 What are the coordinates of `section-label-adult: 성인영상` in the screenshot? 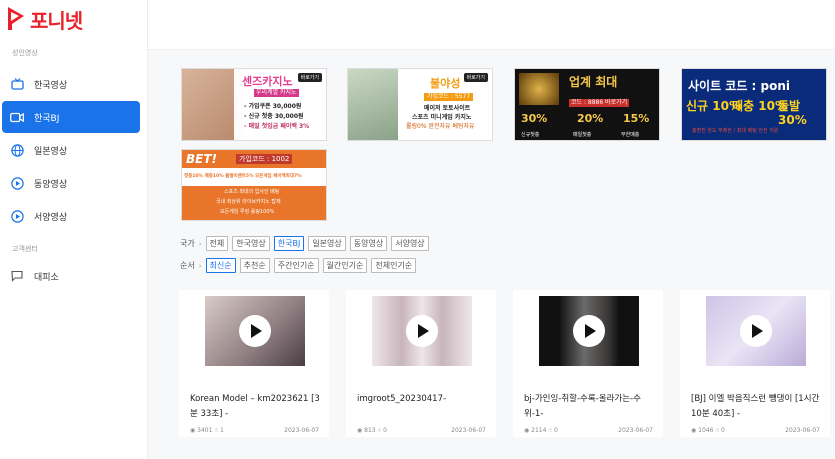 It's located at (25, 53).